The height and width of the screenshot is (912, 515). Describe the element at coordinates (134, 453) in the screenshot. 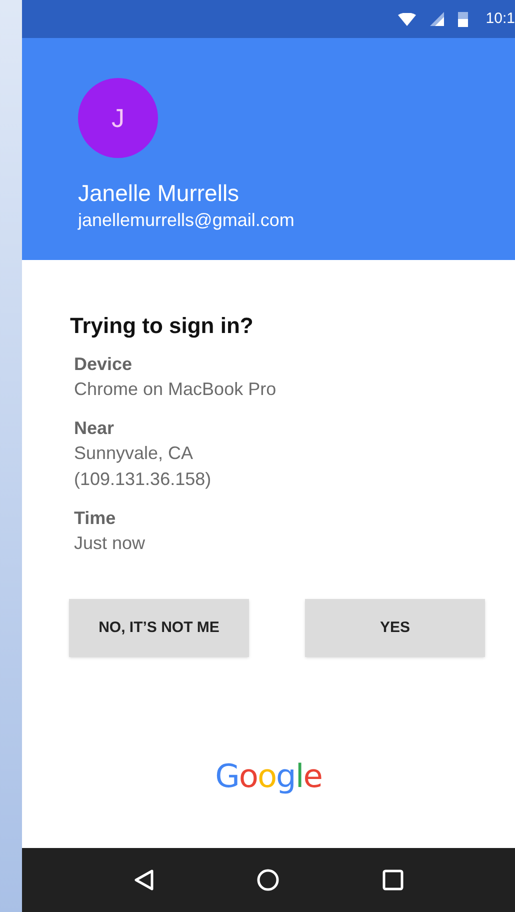

I see `detail-value: Sunnyvale, CA` at that location.